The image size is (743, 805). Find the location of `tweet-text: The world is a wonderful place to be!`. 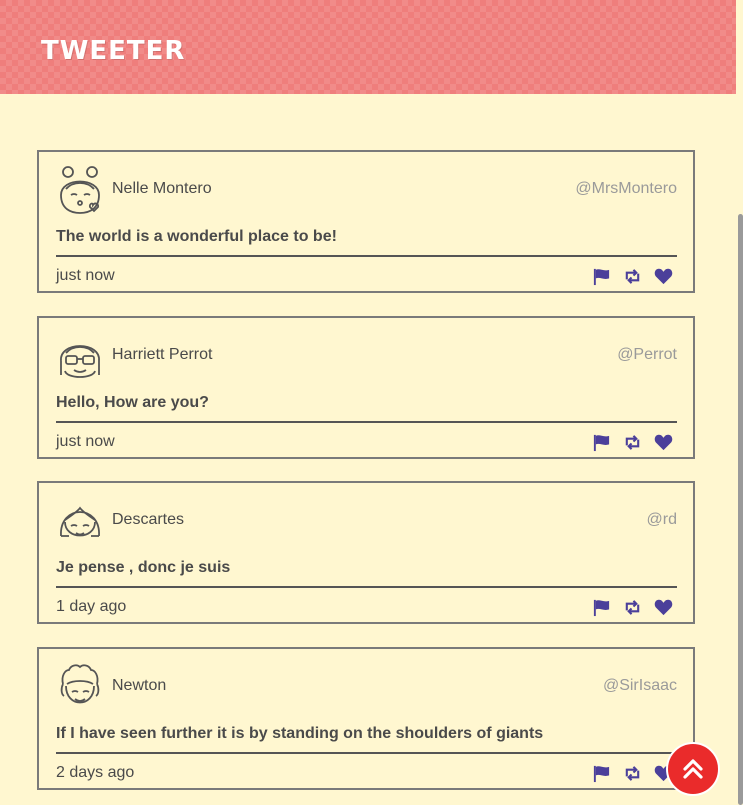

tweet-text: The world is a wonderful place to be! is located at coordinates (196, 236).